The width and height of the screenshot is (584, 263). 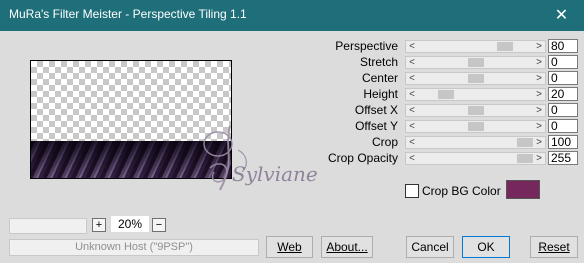 I want to click on param-label-crop: Crop, so click(x=384, y=142).